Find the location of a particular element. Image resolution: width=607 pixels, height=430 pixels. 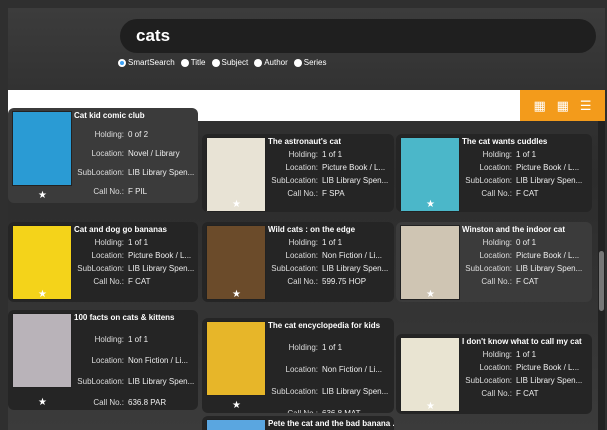

field-value: 636.8 MAT is located at coordinates (341, 411).